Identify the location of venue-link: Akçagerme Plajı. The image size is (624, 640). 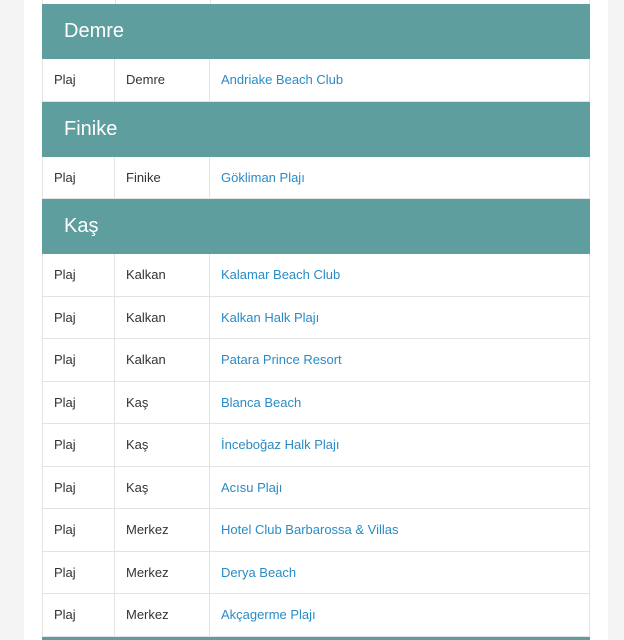
(268, 614).